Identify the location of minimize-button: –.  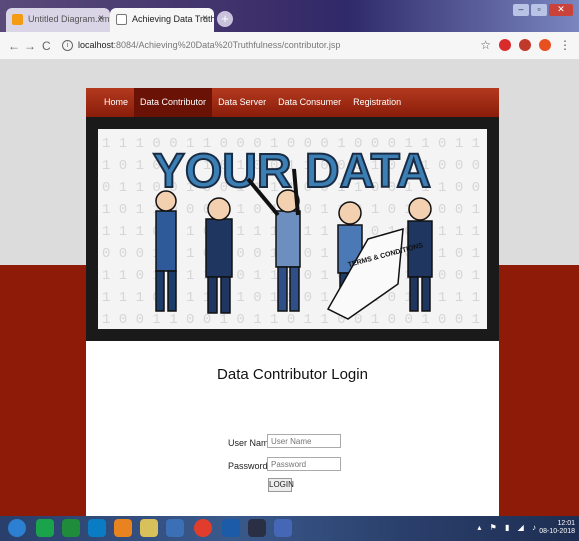
(521, 10).